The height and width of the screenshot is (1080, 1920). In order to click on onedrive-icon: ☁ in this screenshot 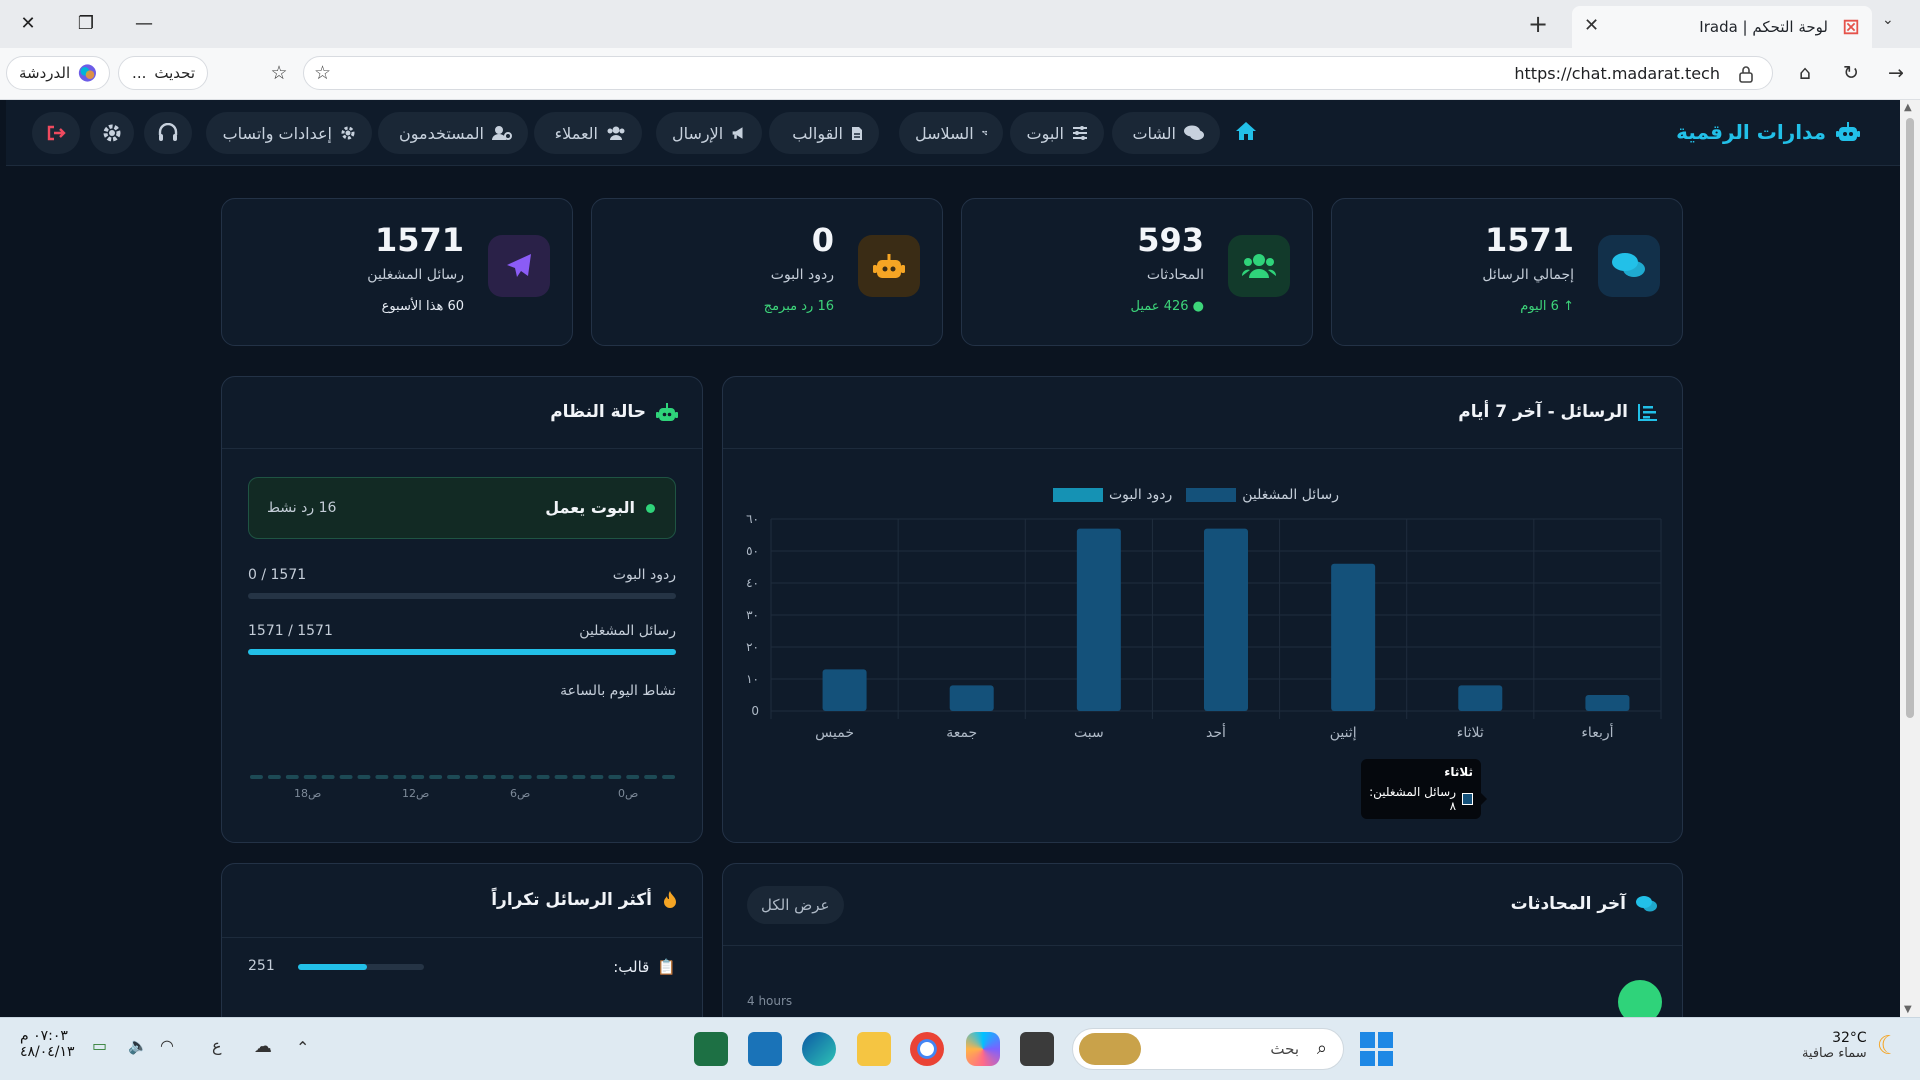, I will do `click(263, 1046)`.